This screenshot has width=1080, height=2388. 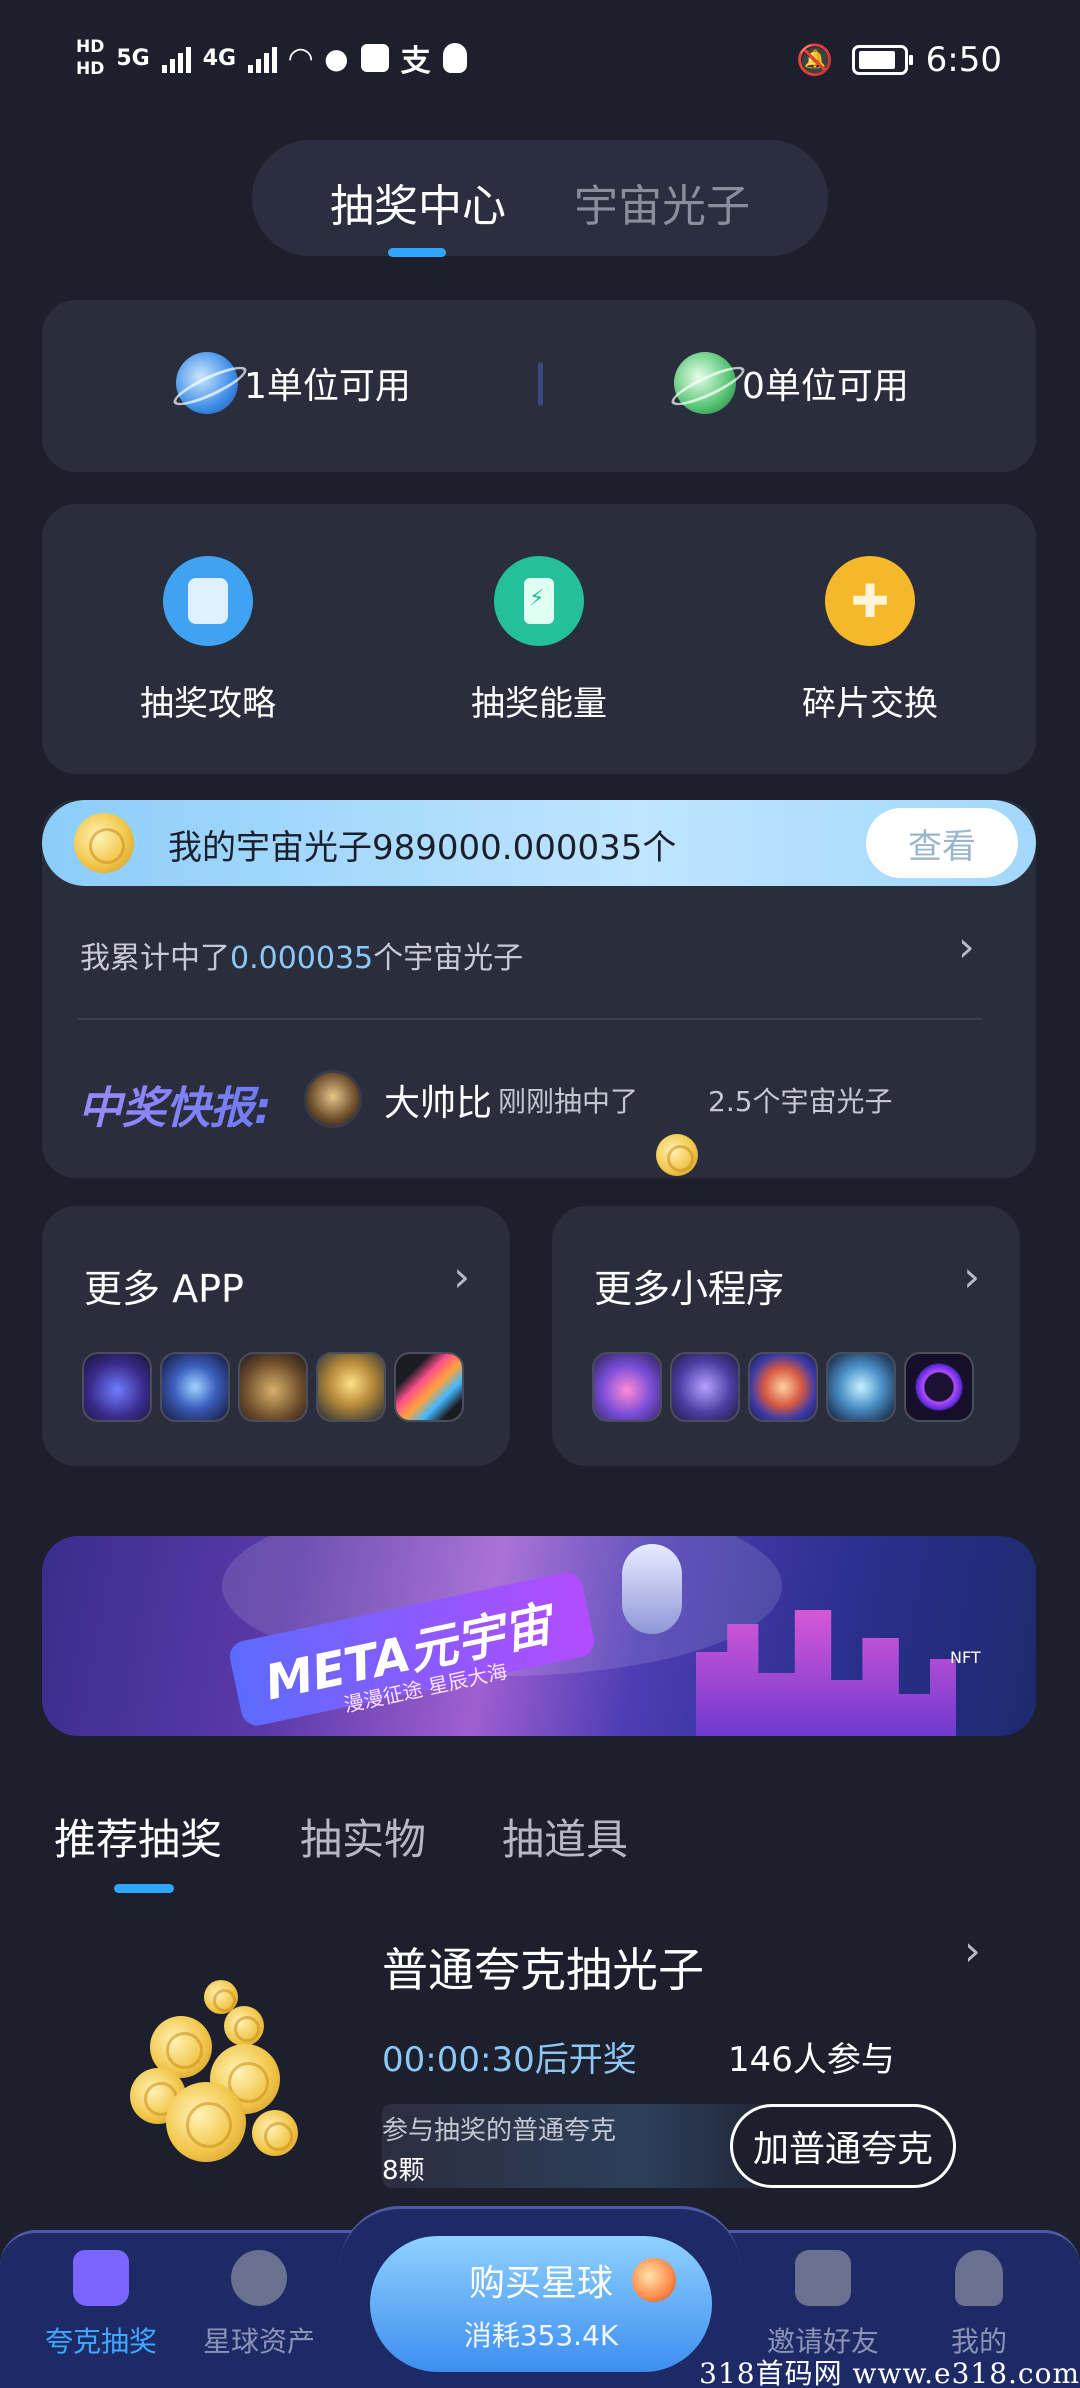 I want to click on more-apps-title: 更多 APP, so click(x=164, y=1289).